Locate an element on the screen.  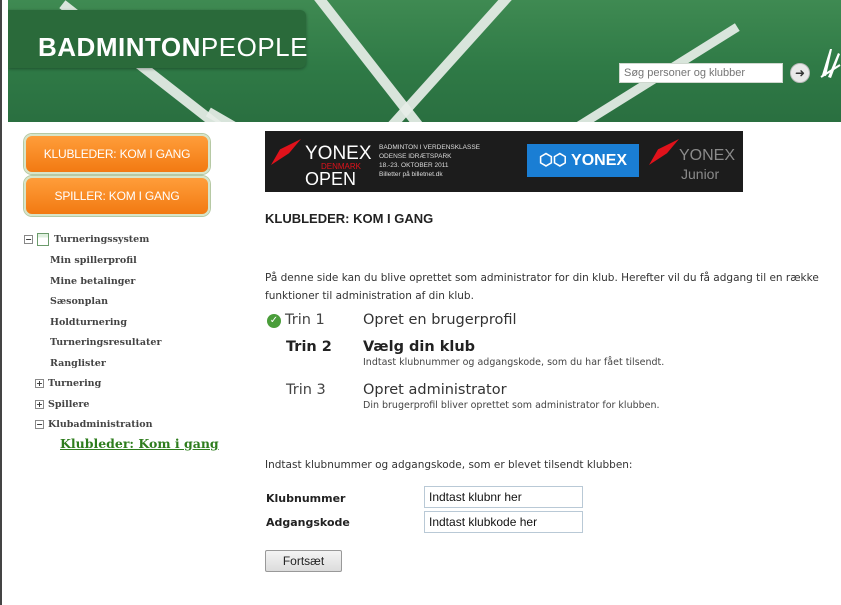
club-number-label: Klubnummer is located at coordinates (306, 498).